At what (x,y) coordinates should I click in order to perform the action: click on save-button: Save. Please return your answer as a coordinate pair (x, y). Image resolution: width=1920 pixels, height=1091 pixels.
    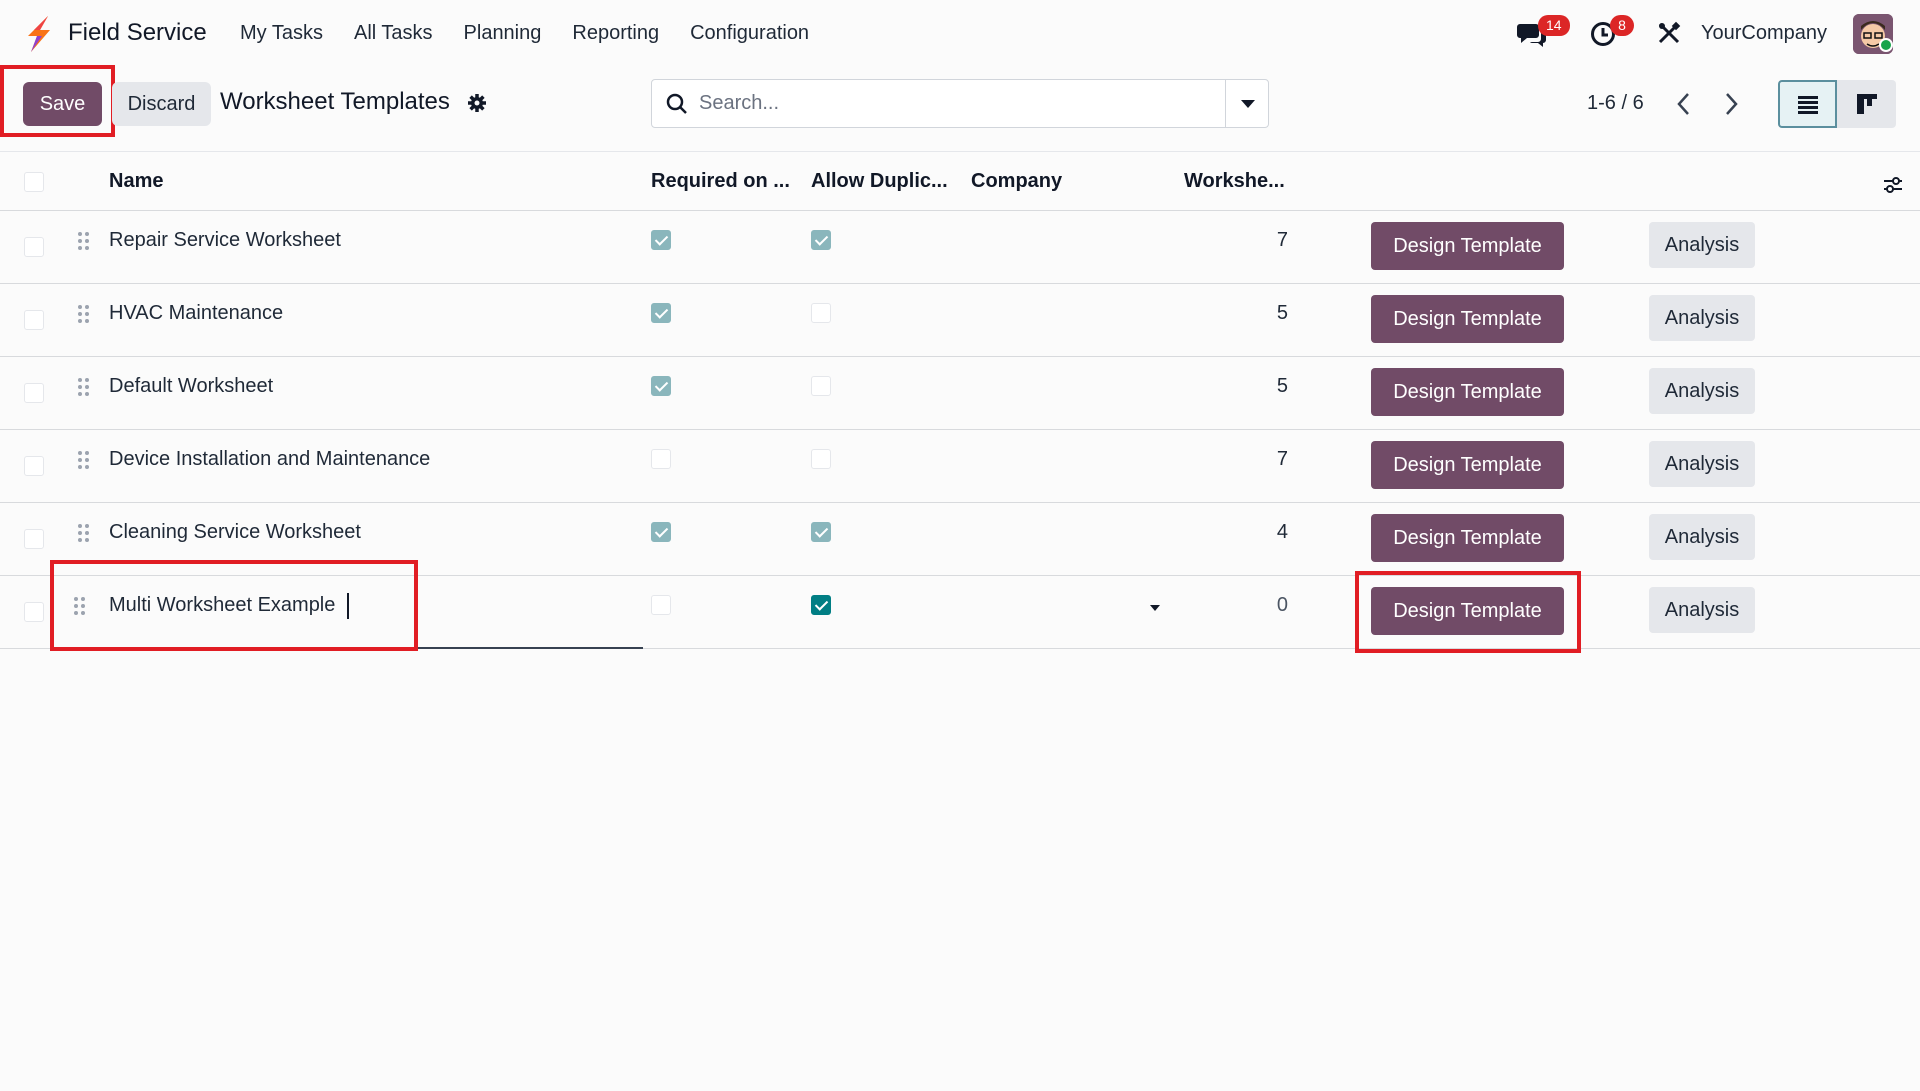
    Looking at the image, I should click on (62, 104).